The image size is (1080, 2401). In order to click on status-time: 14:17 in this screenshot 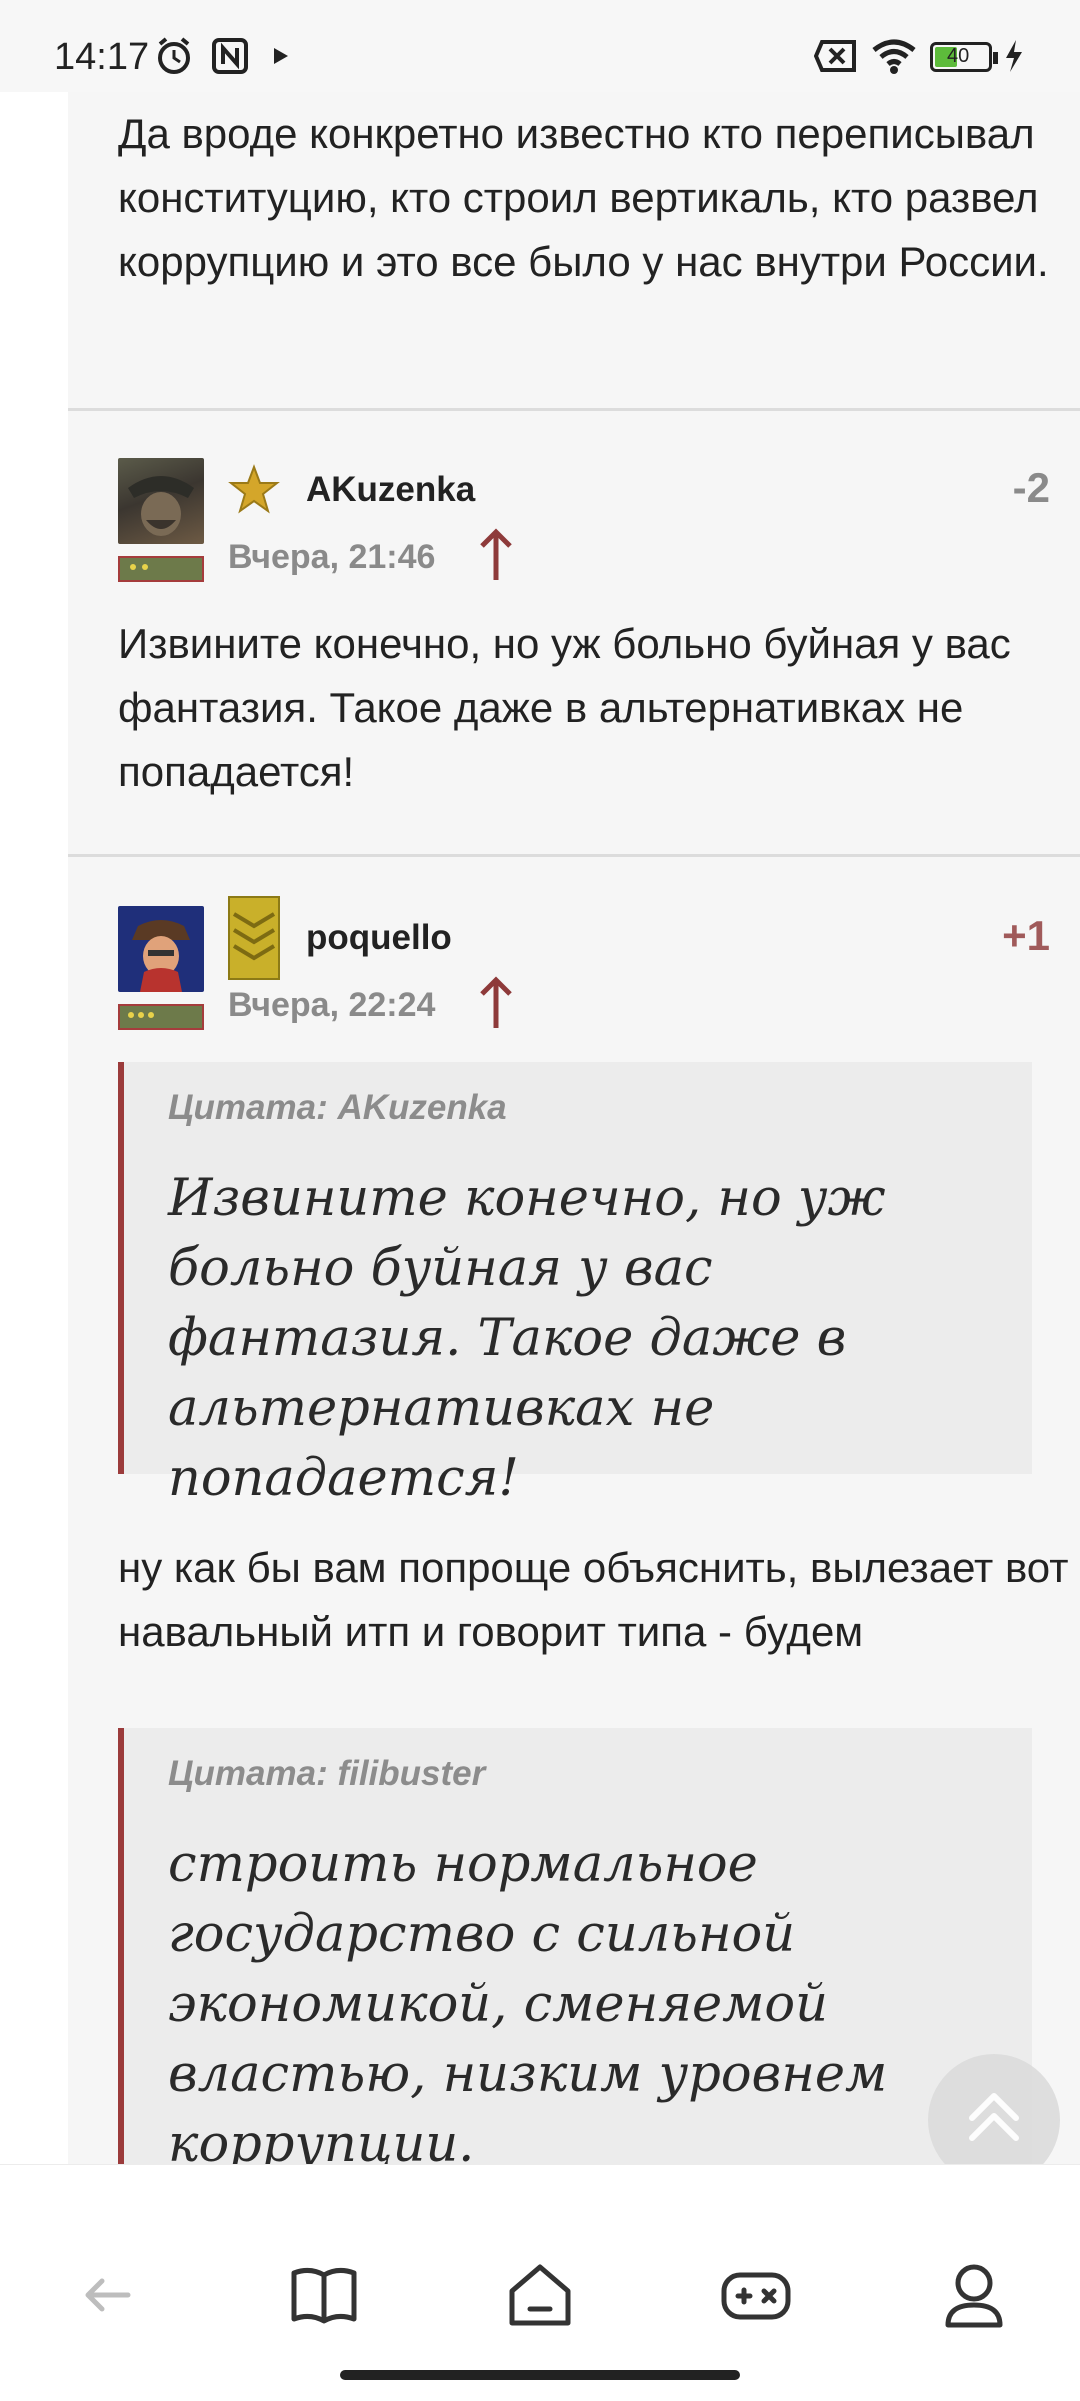, I will do `click(102, 57)`.